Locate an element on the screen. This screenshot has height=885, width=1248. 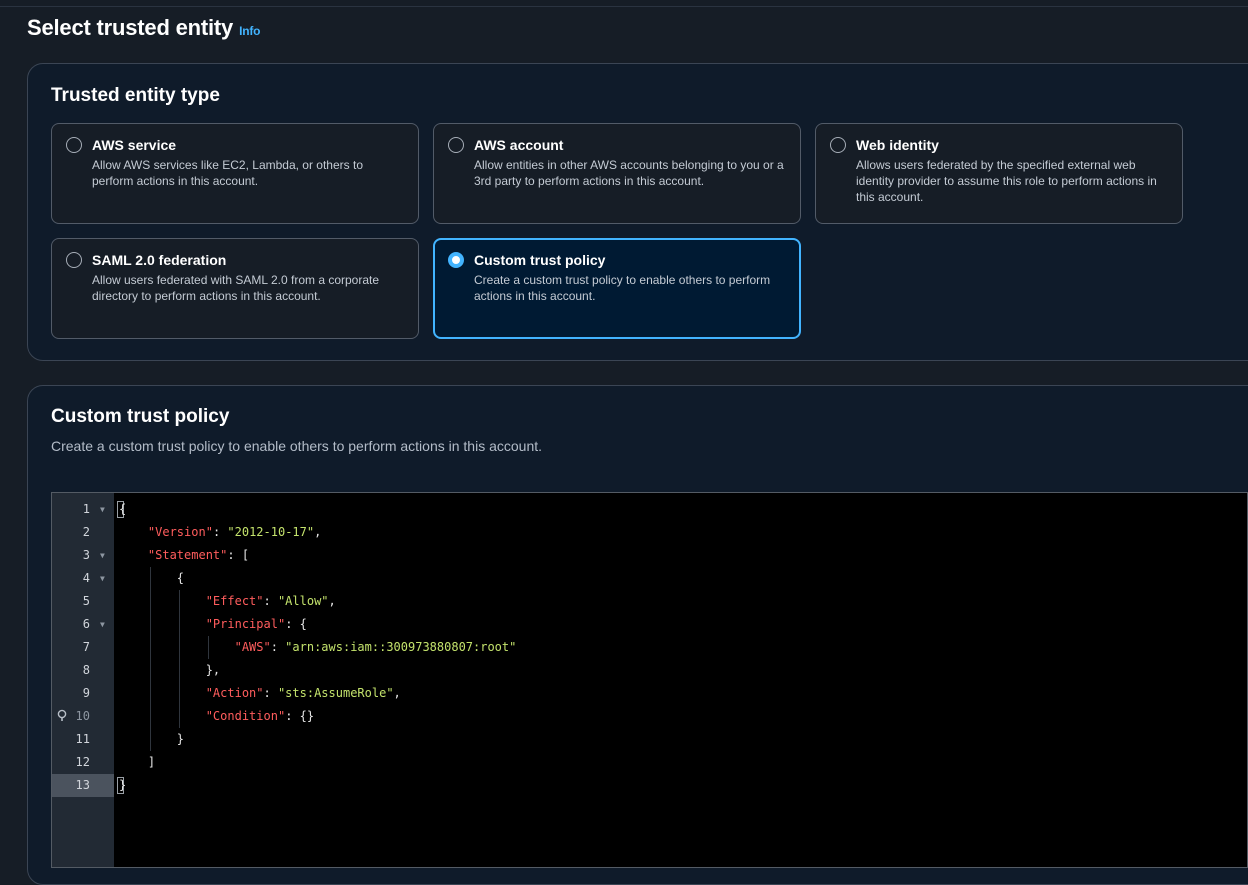
radio-aws-account is located at coordinates (456, 145).